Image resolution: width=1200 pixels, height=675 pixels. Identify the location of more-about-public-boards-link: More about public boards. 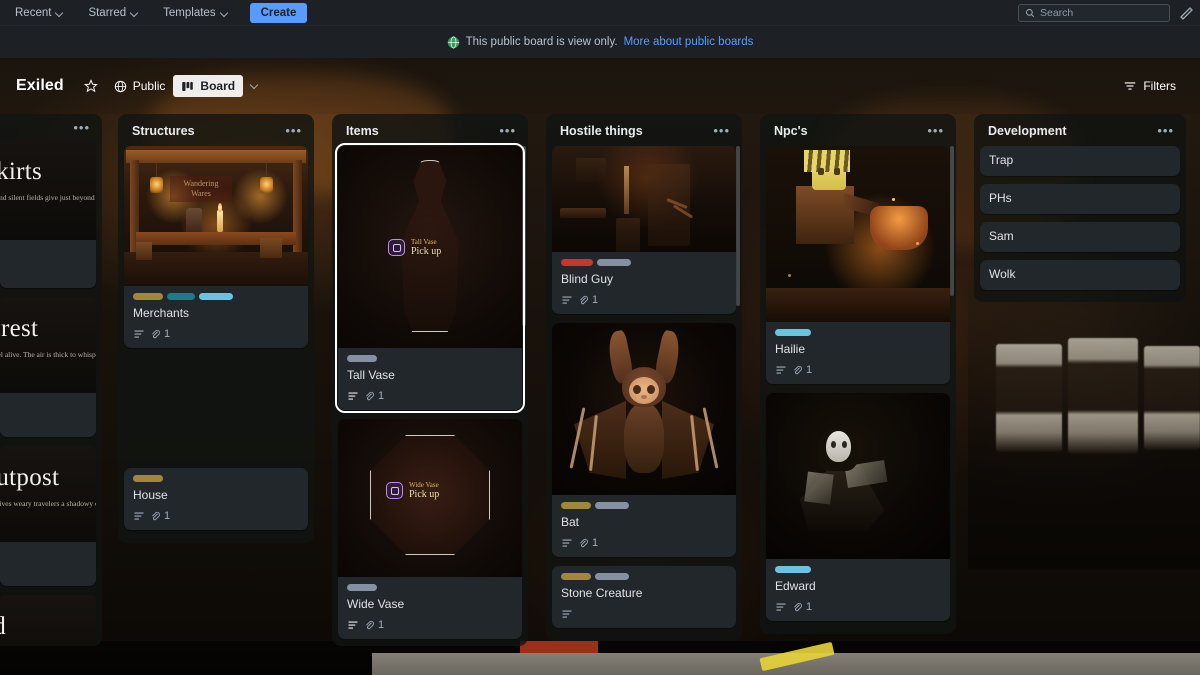
(689, 42).